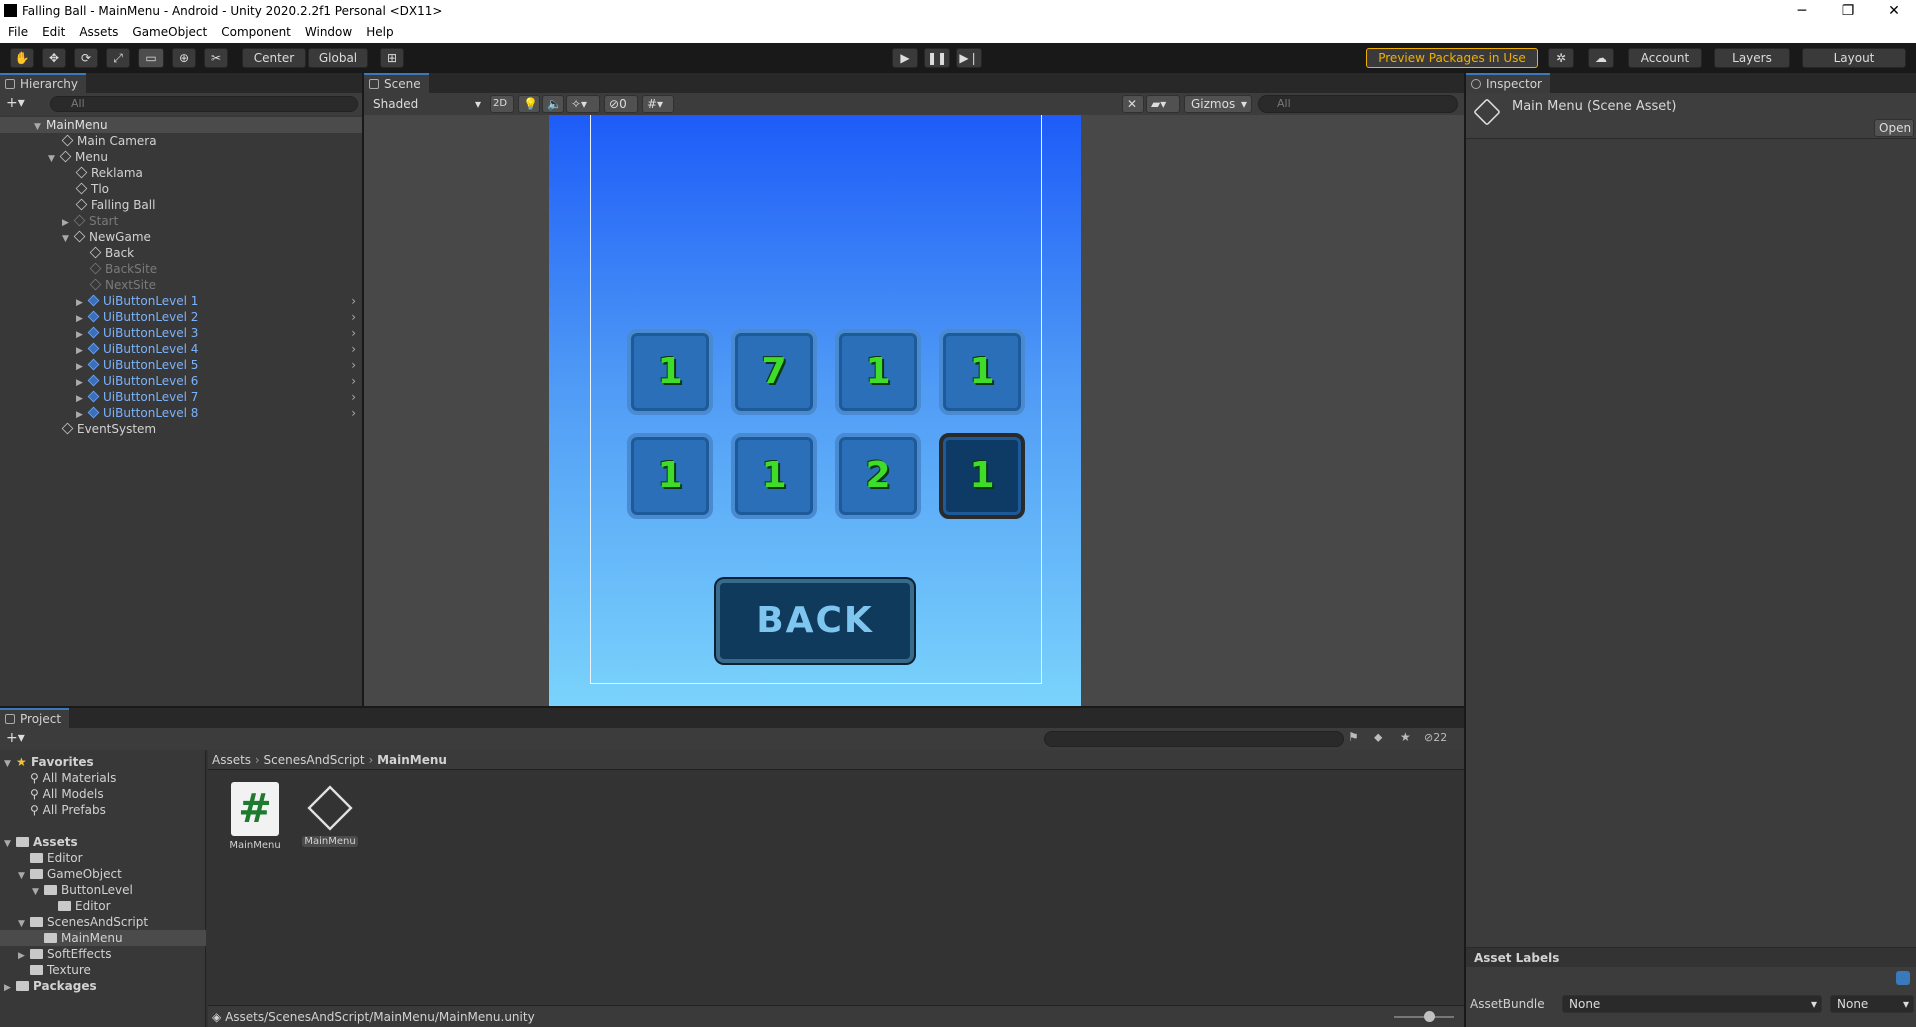 Image resolution: width=1916 pixels, height=1027 pixels. What do you see at coordinates (502, 104) in the screenshot?
I see `2d-toggle-button: 2D` at bounding box center [502, 104].